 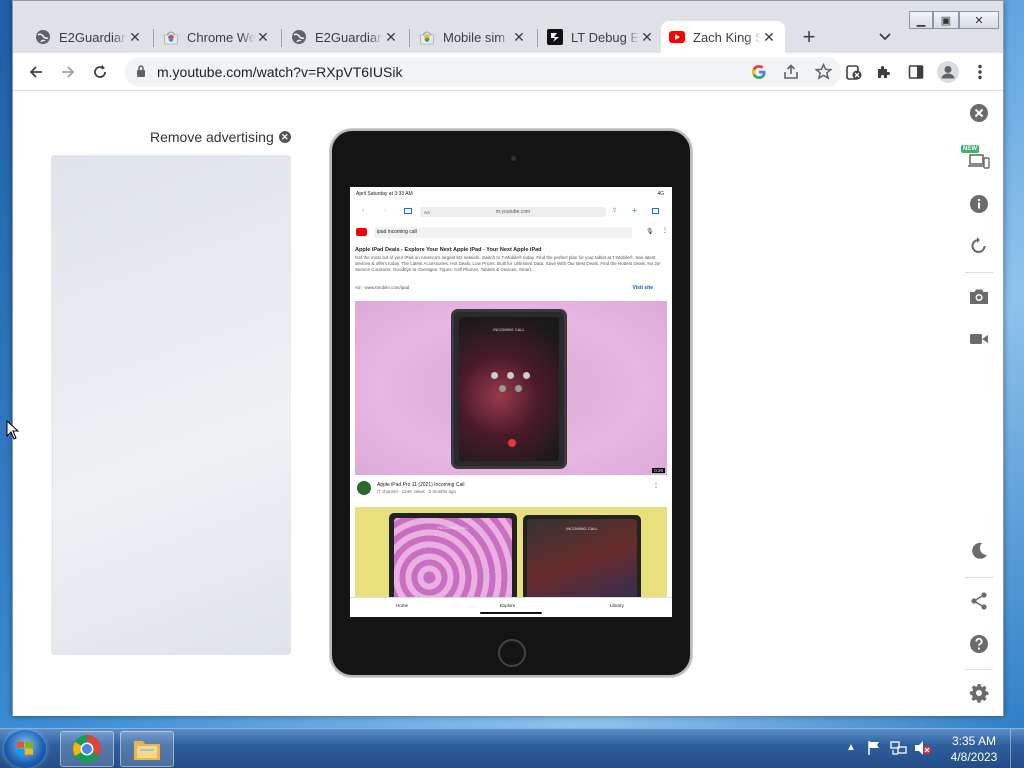 I want to click on start-button-windows-icon, so click(x=25, y=749).